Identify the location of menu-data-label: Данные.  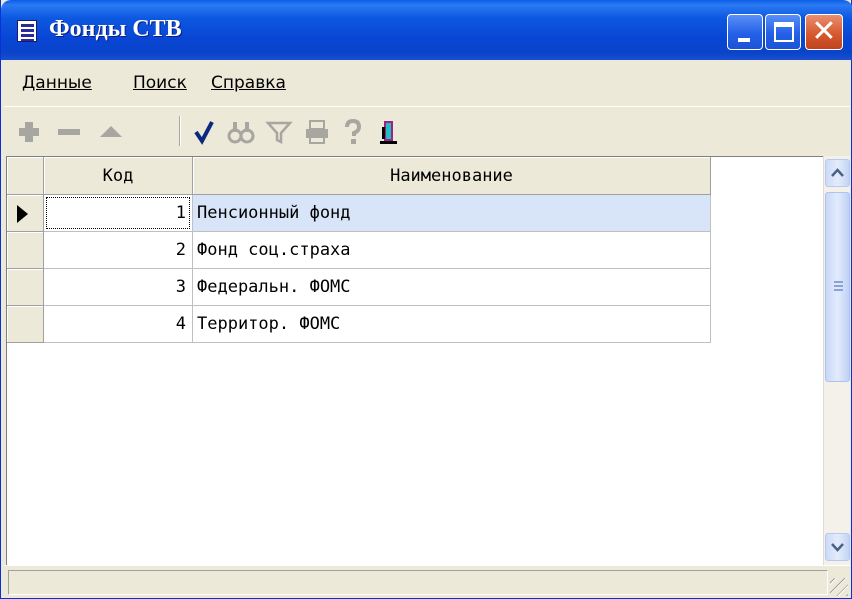
(57, 83).